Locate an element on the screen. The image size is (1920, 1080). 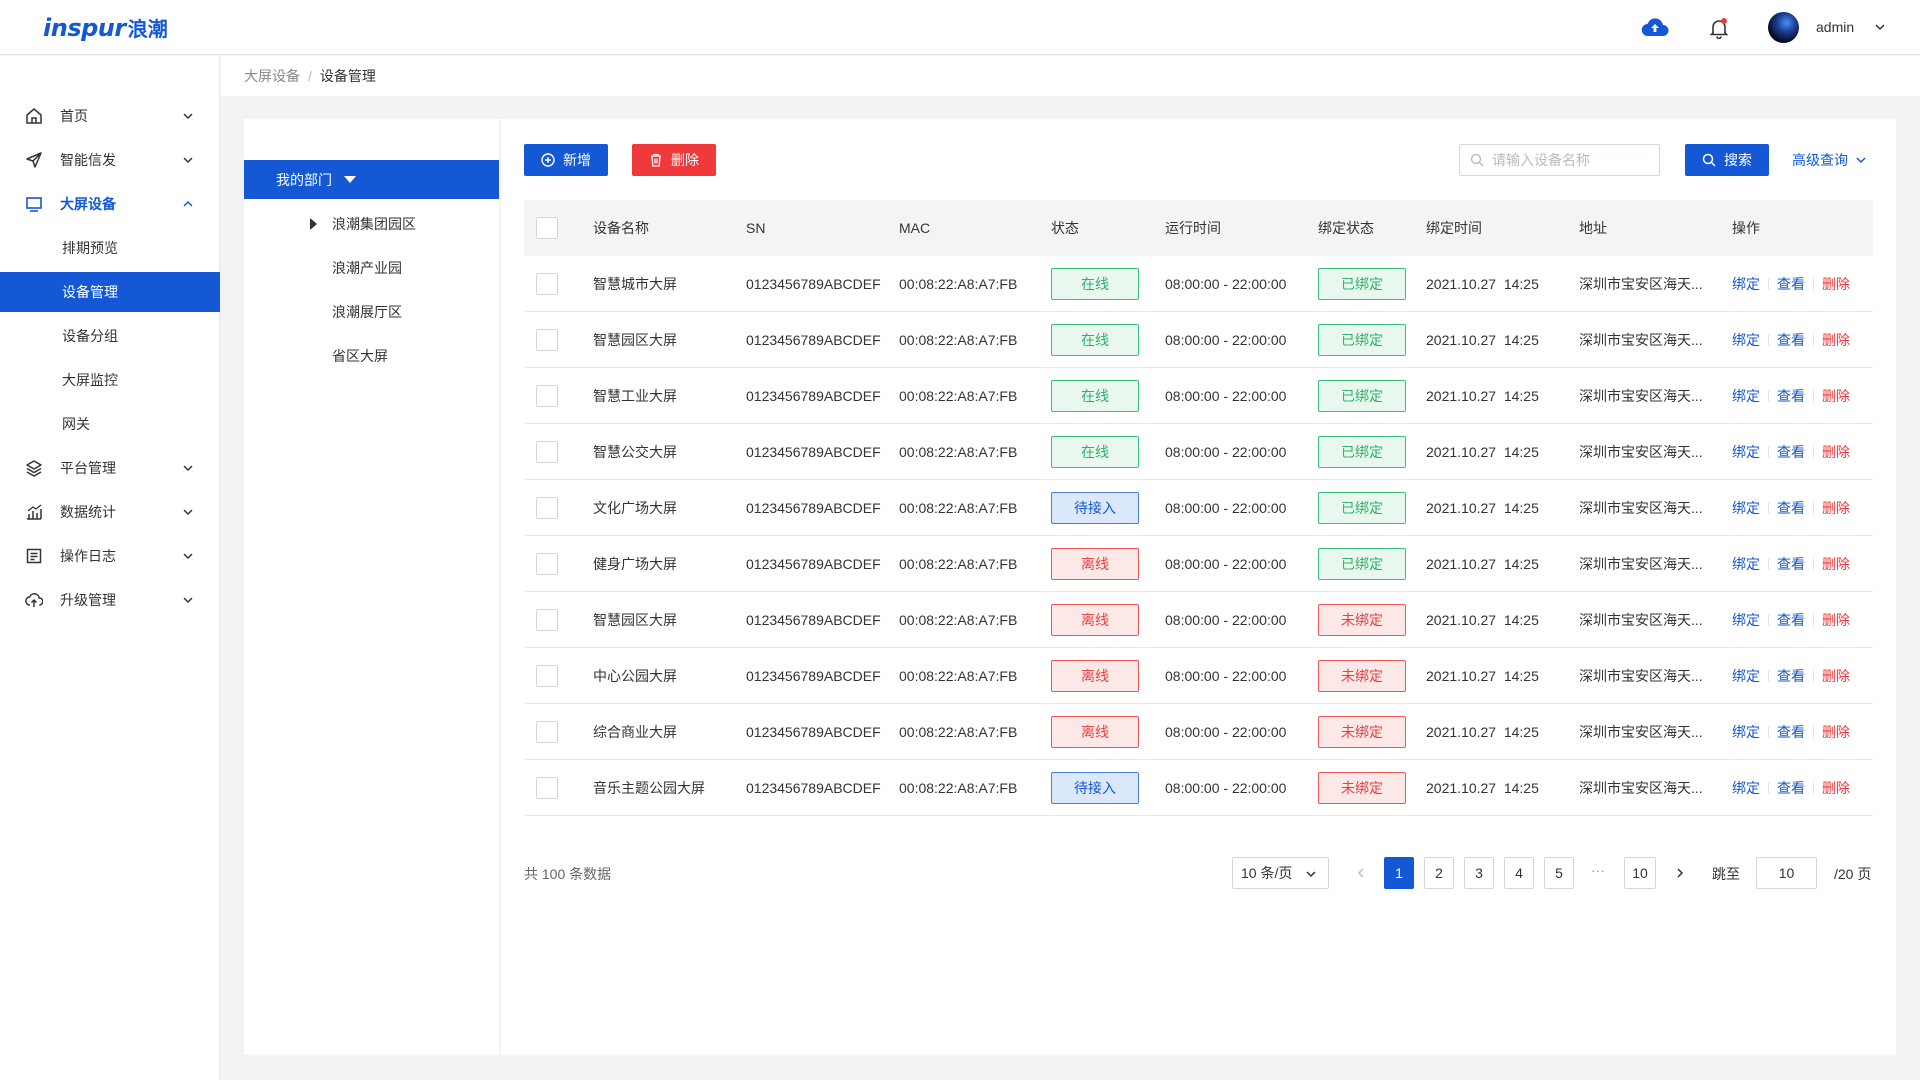
page-button-1: 1 is located at coordinates (1399, 873).